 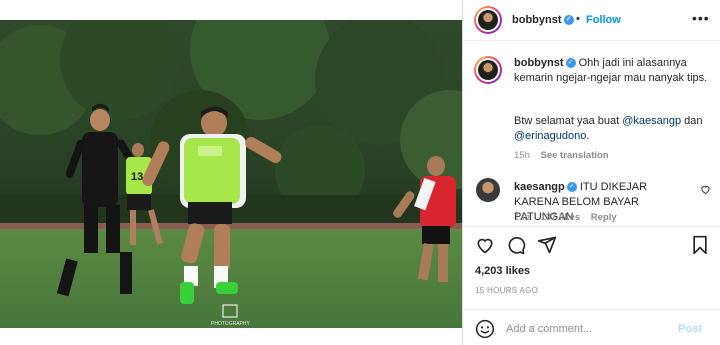 I want to click on heart-icon, so click(x=485, y=245).